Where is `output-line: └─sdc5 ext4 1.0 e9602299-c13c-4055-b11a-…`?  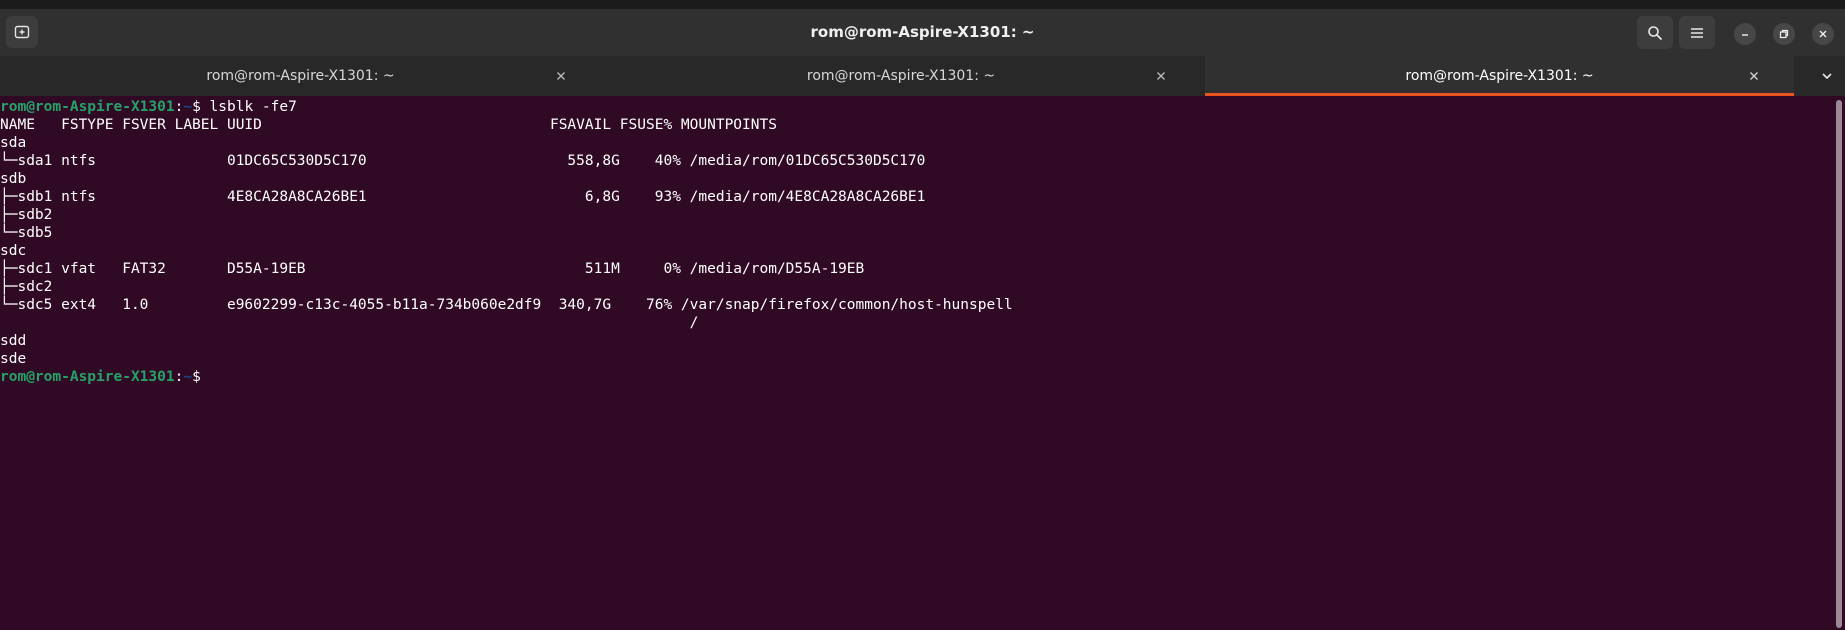 output-line: └─sdc5 ext4 1.0 e9602299-c13c-4055-b11a-… is located at coordinates (506, 305).